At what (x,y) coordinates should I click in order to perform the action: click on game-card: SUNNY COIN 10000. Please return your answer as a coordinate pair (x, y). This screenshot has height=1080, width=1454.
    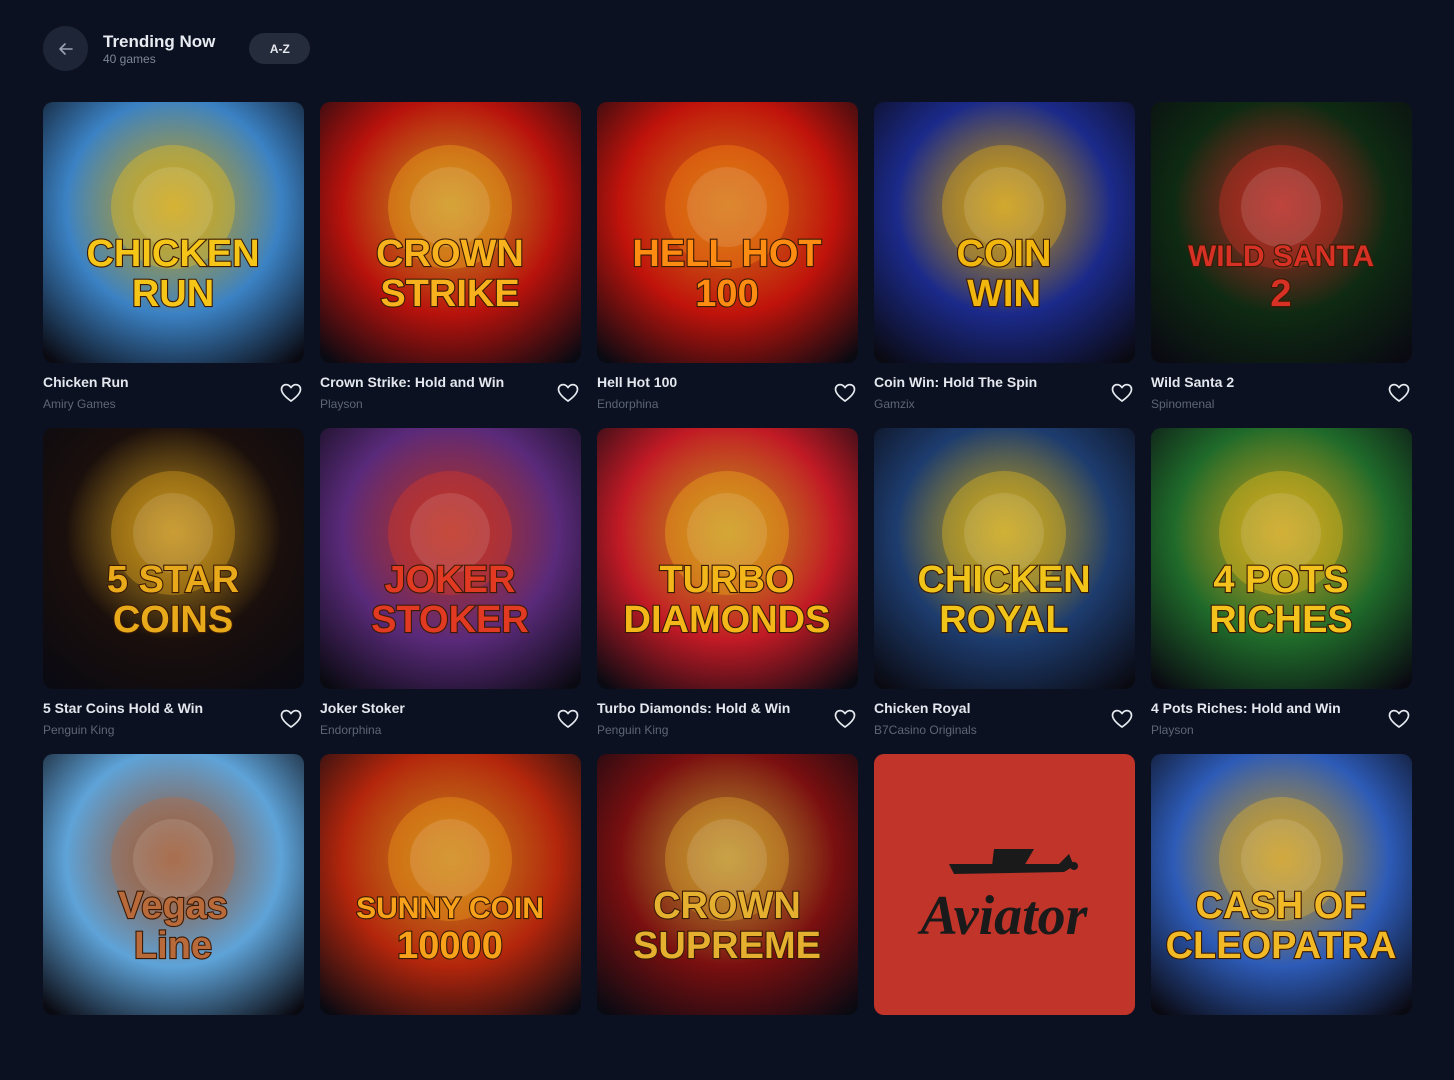
    Looking at the image, I should click on (450, 917).